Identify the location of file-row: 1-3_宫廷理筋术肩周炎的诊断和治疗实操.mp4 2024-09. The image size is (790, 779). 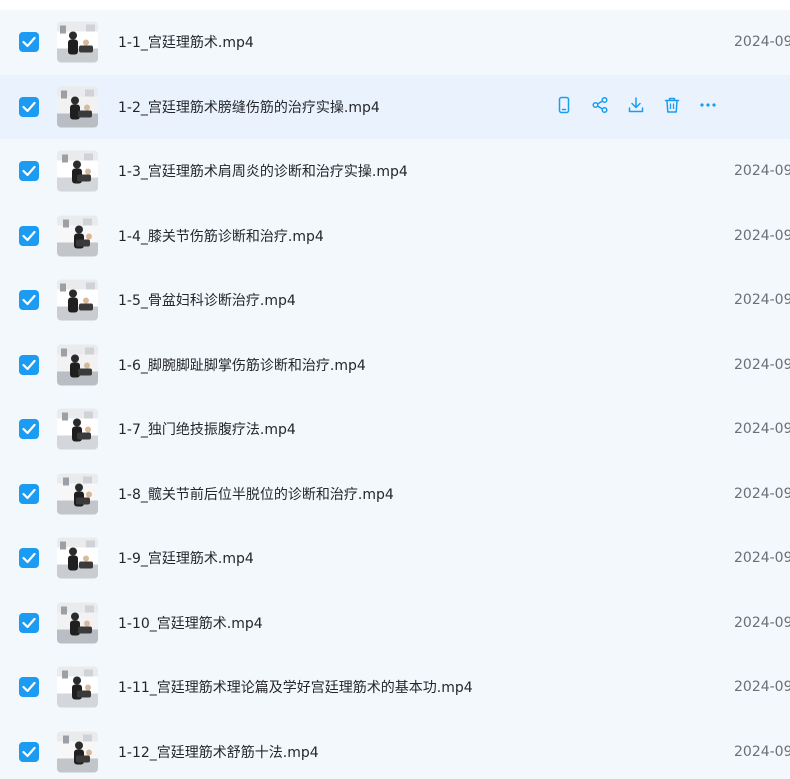
(395, 171).